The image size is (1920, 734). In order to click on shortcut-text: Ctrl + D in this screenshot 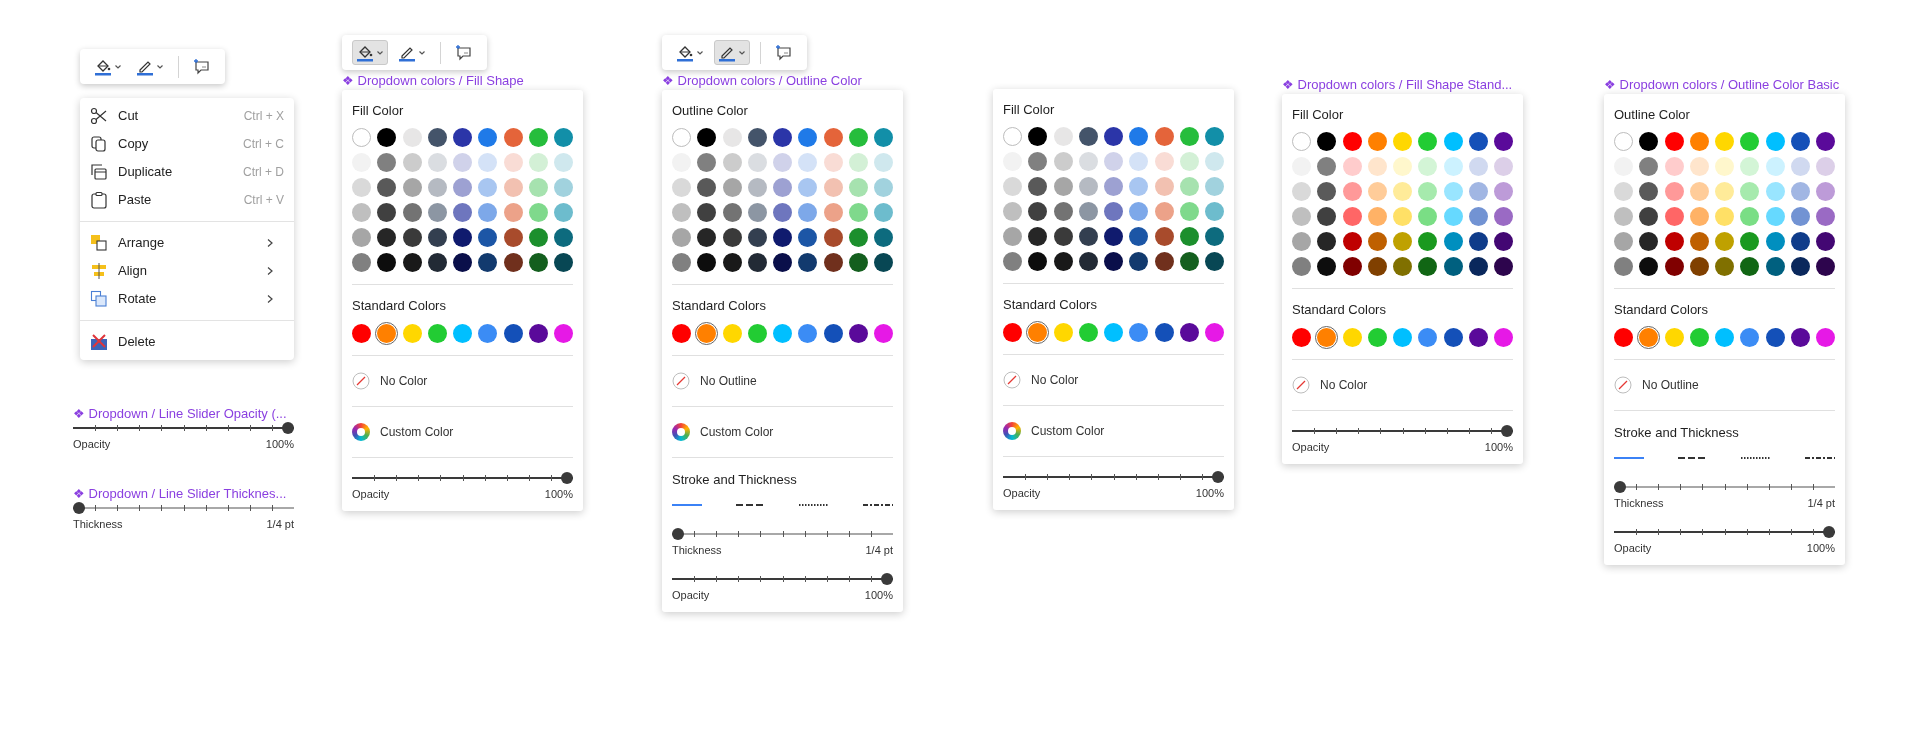, I will do `click(263, 172)`.